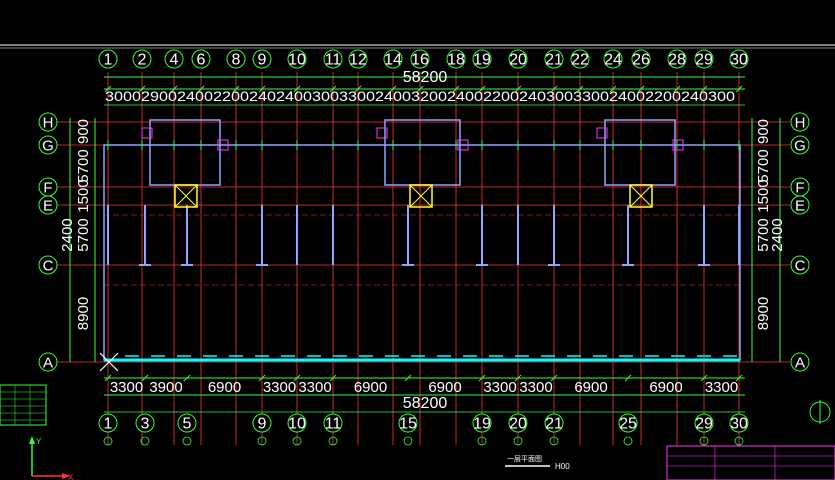  I want to click on axis-bubble-label: 18, so click(456, 60).